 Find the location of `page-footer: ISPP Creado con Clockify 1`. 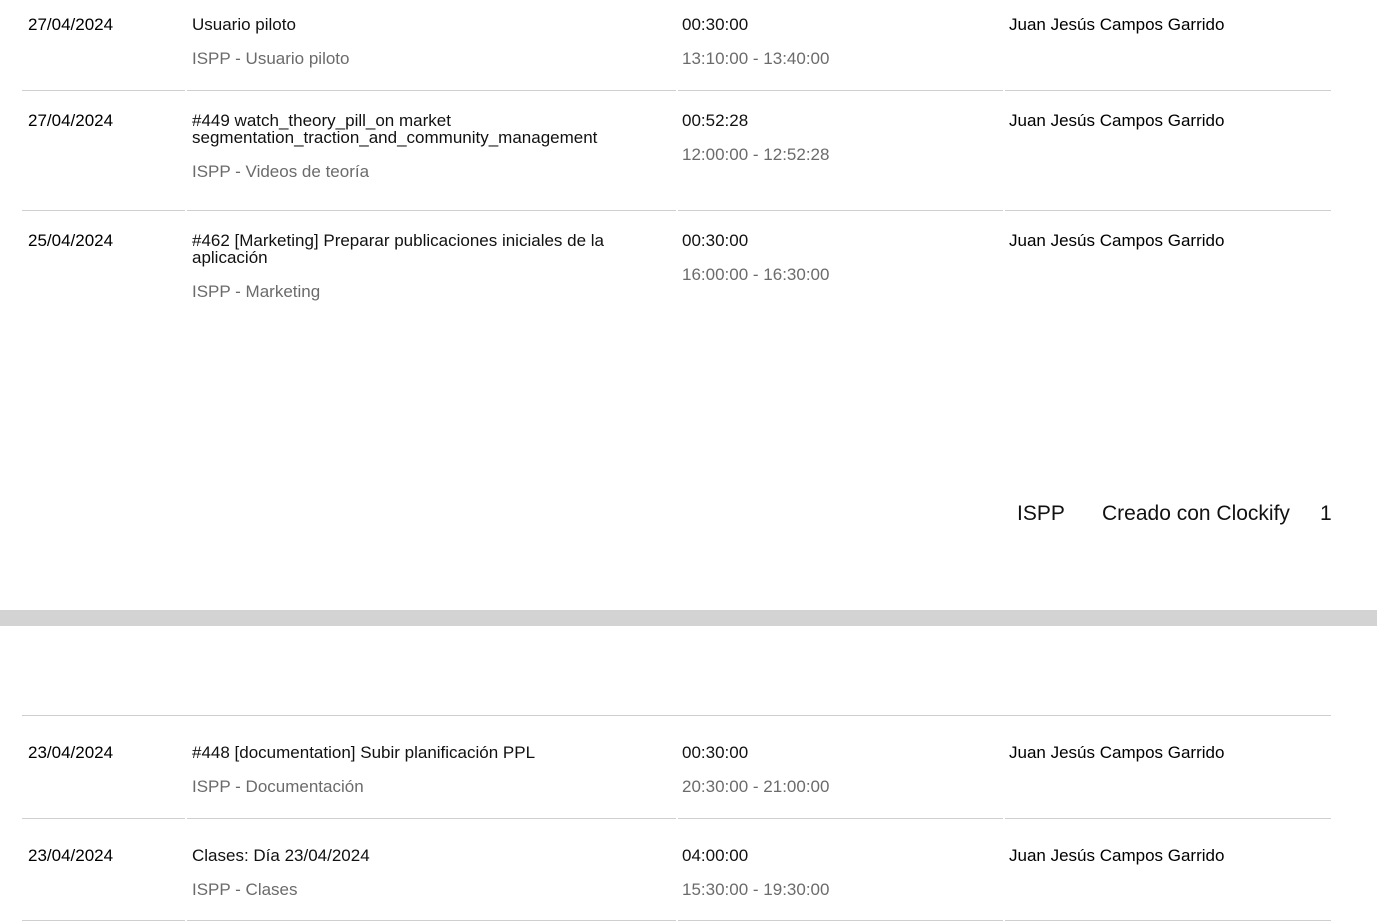

page-footer: ISPP Creado con Clockify 1 is located at coordinates (666, 514).